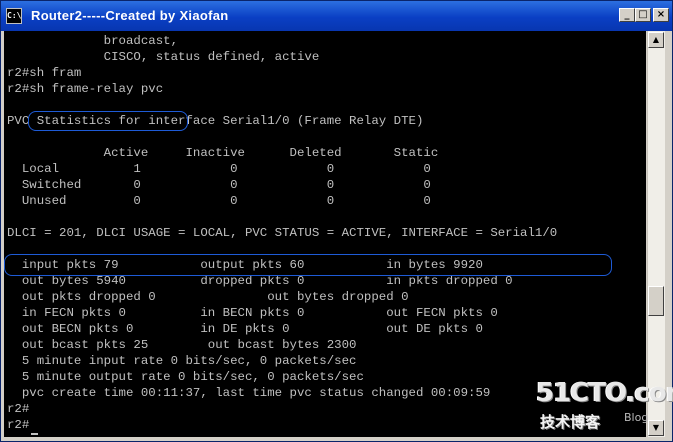 This screenshot has width=673, height=442. Describe the element at coordinates (604, 393) in the screenshot. I see `watermark-logo-text: 51CTO.com` at that location.